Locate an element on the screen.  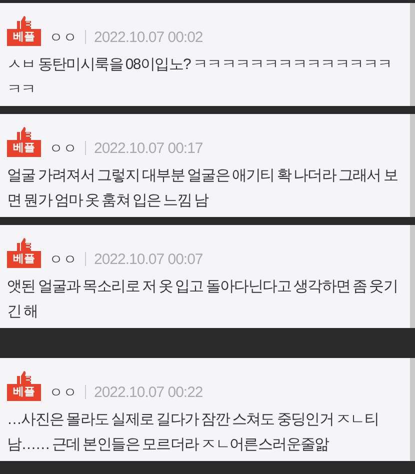
comment-date: 2022.10.07 00:07 is located at coordinates (148, 259).